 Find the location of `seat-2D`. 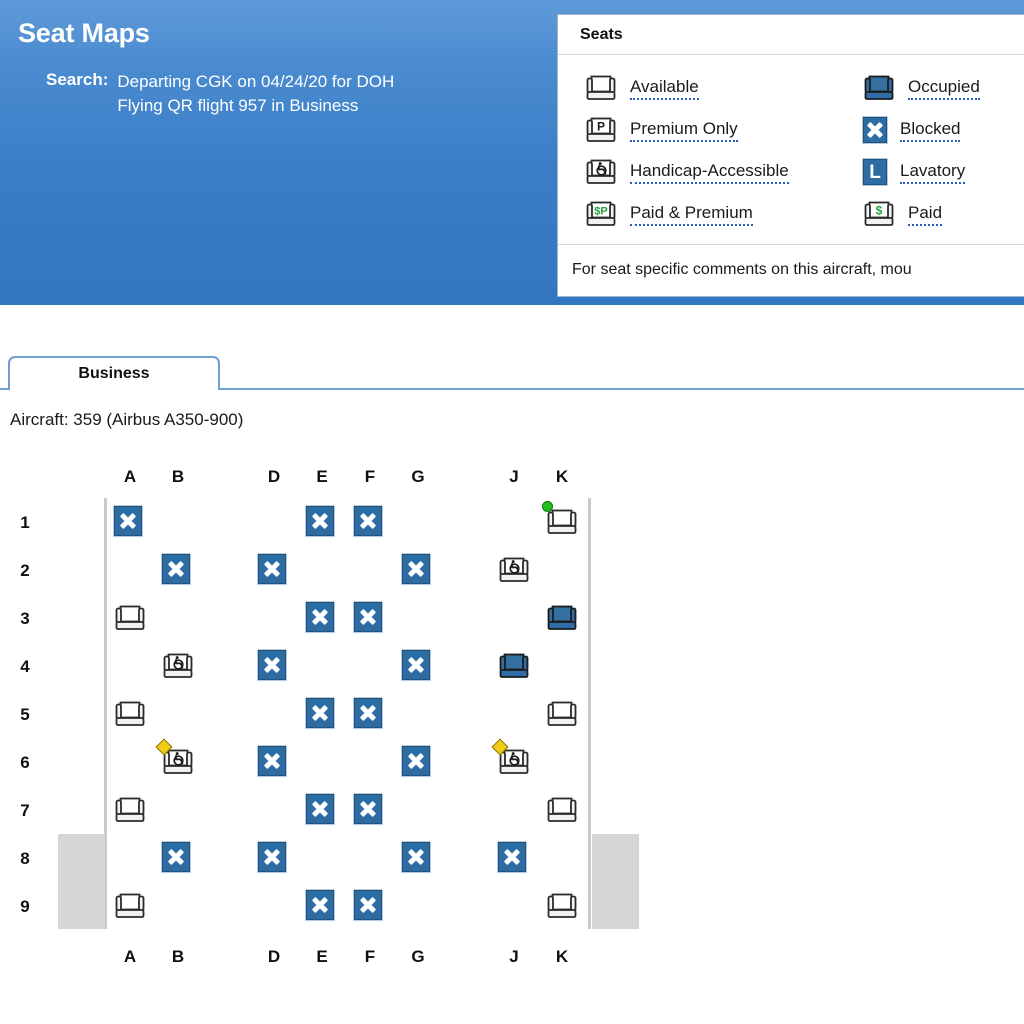

seat-2D is located at coordinates (274, 570).